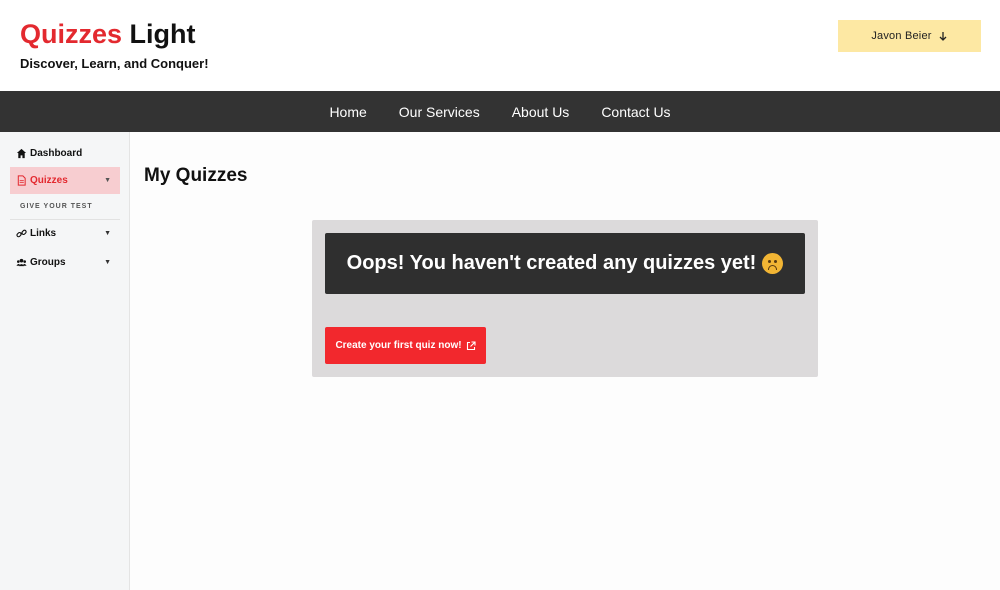 Image resolution: width=1000 pixels, height=590 pixels. I want to click on sidebar-item-label: Links, so click(43, 233).